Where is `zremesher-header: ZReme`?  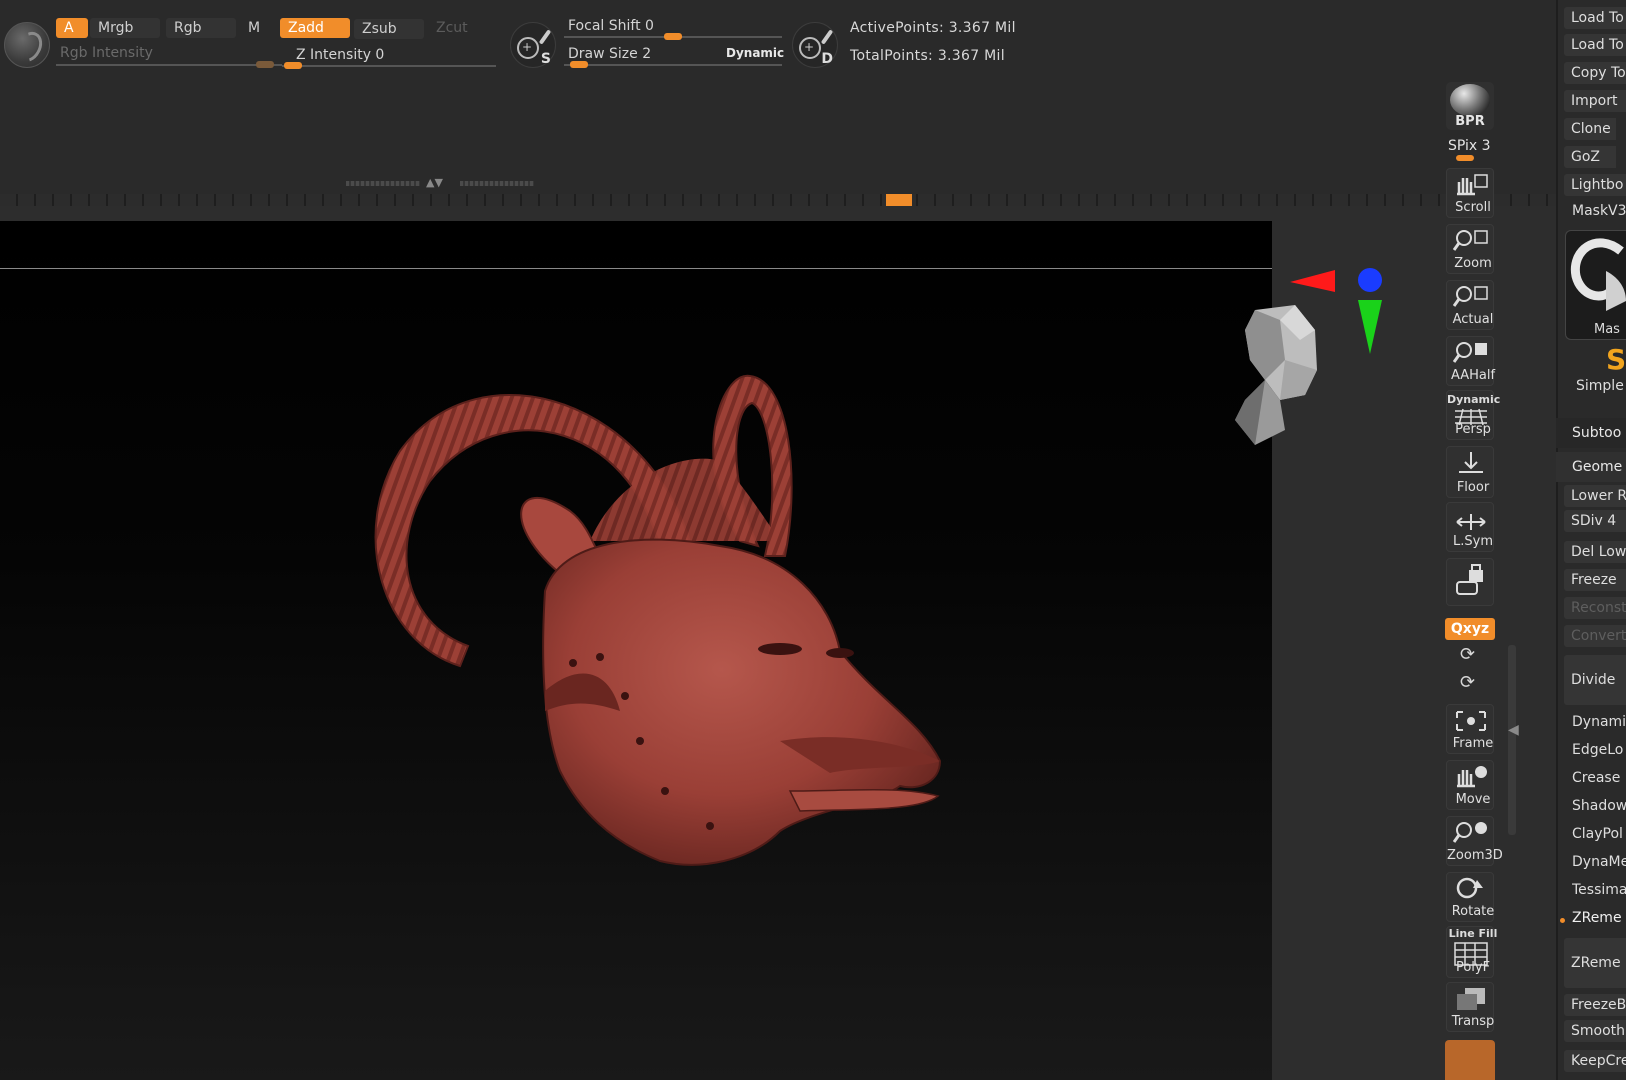 zremesher-header: ZReme is located at coordinates (1599, 918).